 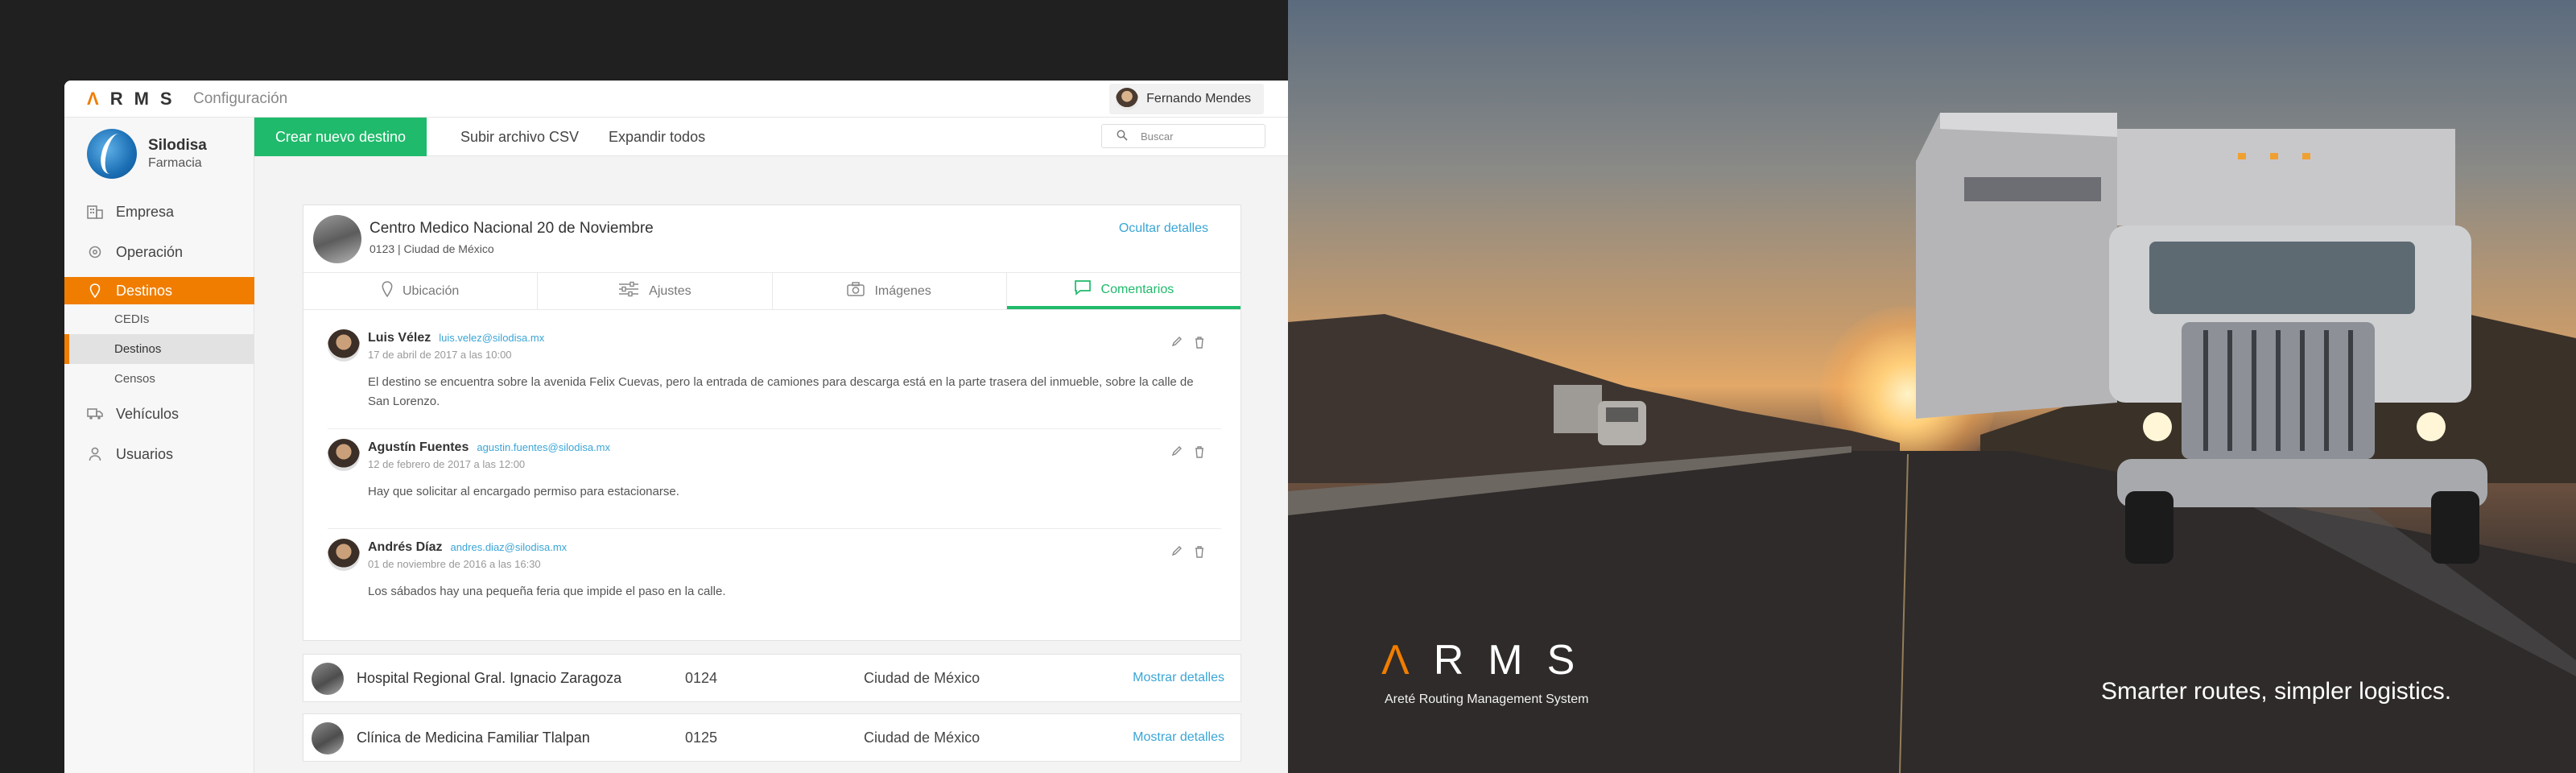 What do you see at coordinates (175, 163) in the screenshot?
I see `company-subtitle: Farmacia` at bounding box center [175, 163].